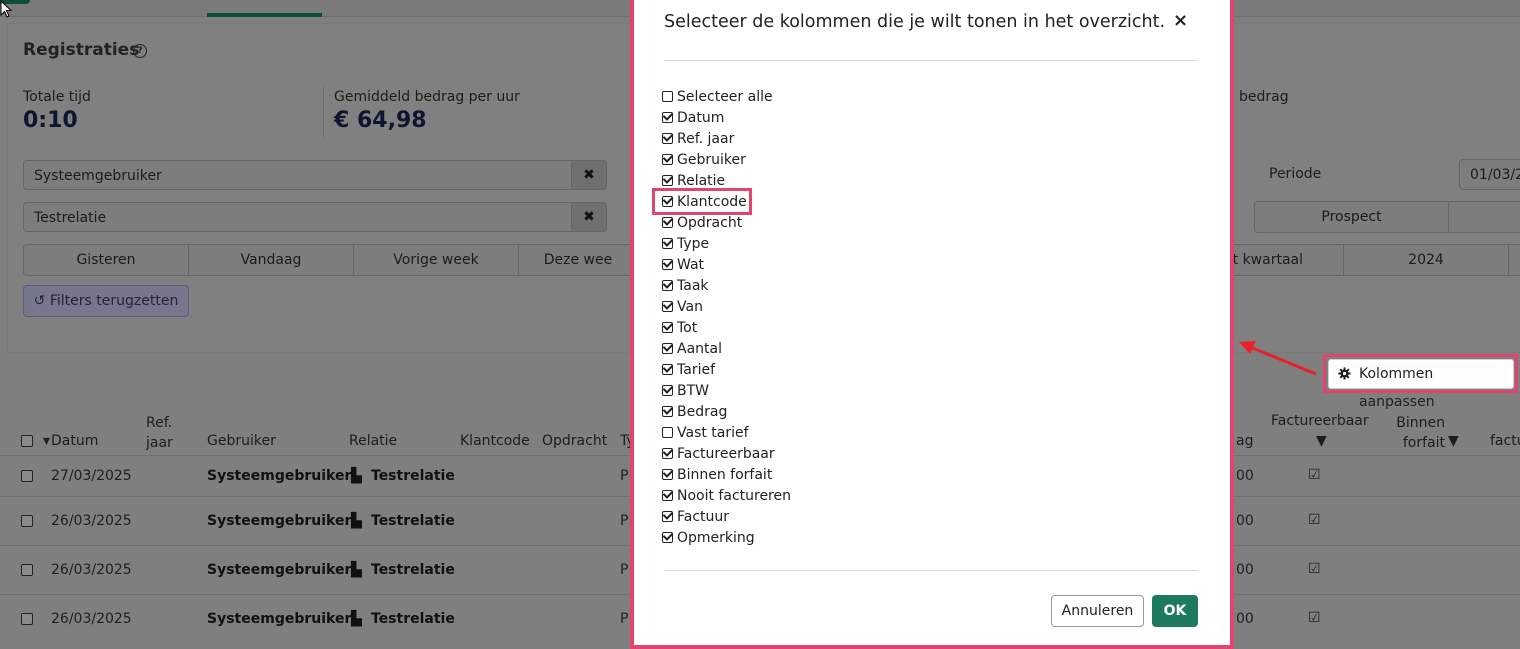 This screenshot has width=1520, height=649. I want to click on checked-icon: ☑, so click(1314, 520).